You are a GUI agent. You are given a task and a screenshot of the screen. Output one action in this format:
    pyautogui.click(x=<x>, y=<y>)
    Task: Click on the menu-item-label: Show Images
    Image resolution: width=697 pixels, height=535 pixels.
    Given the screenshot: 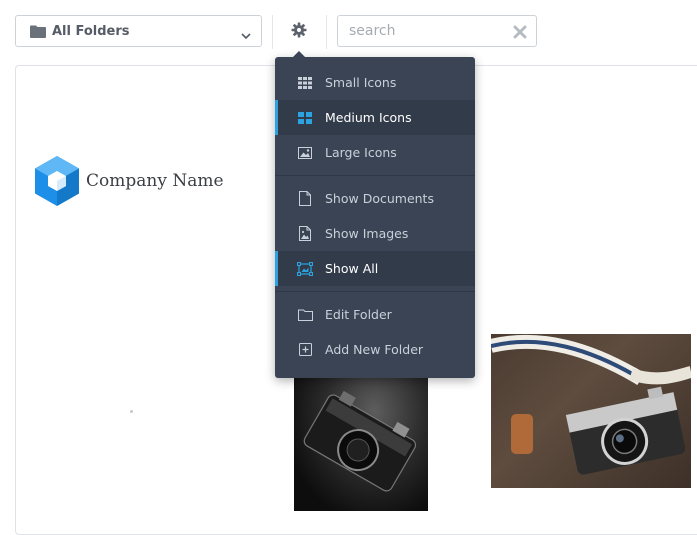 What is the action you would take?
    pyautogui.click(x=367, y=233)
    